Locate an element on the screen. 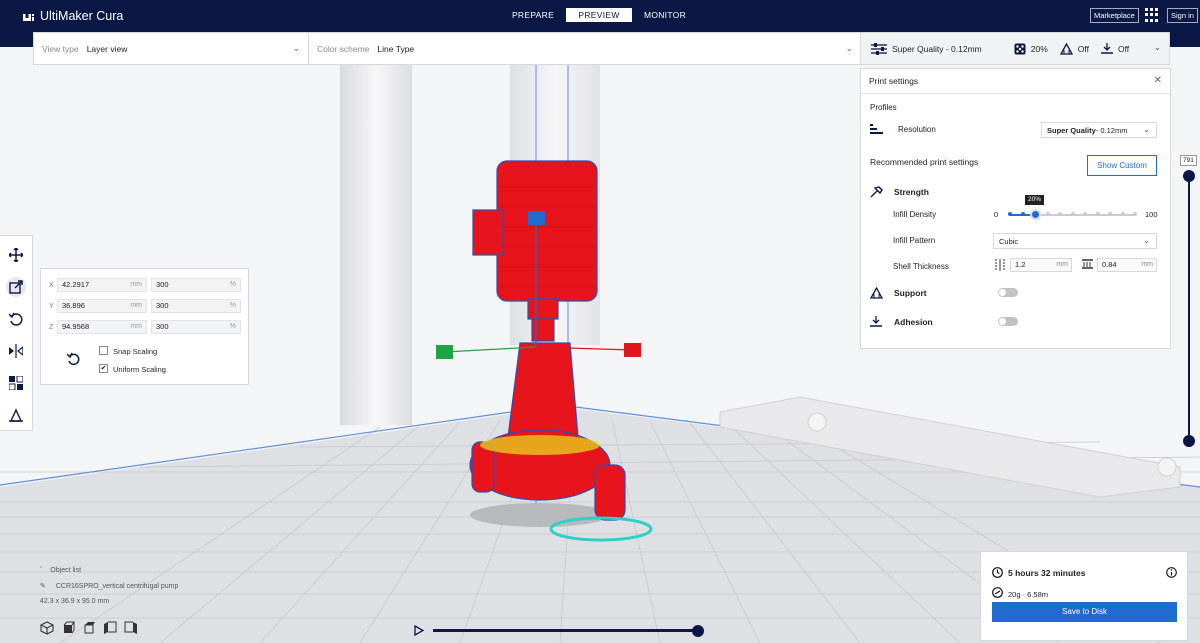 The height and width of the screenshot is (643, 1200). path-slider-track is located at coordinates (566, 630).